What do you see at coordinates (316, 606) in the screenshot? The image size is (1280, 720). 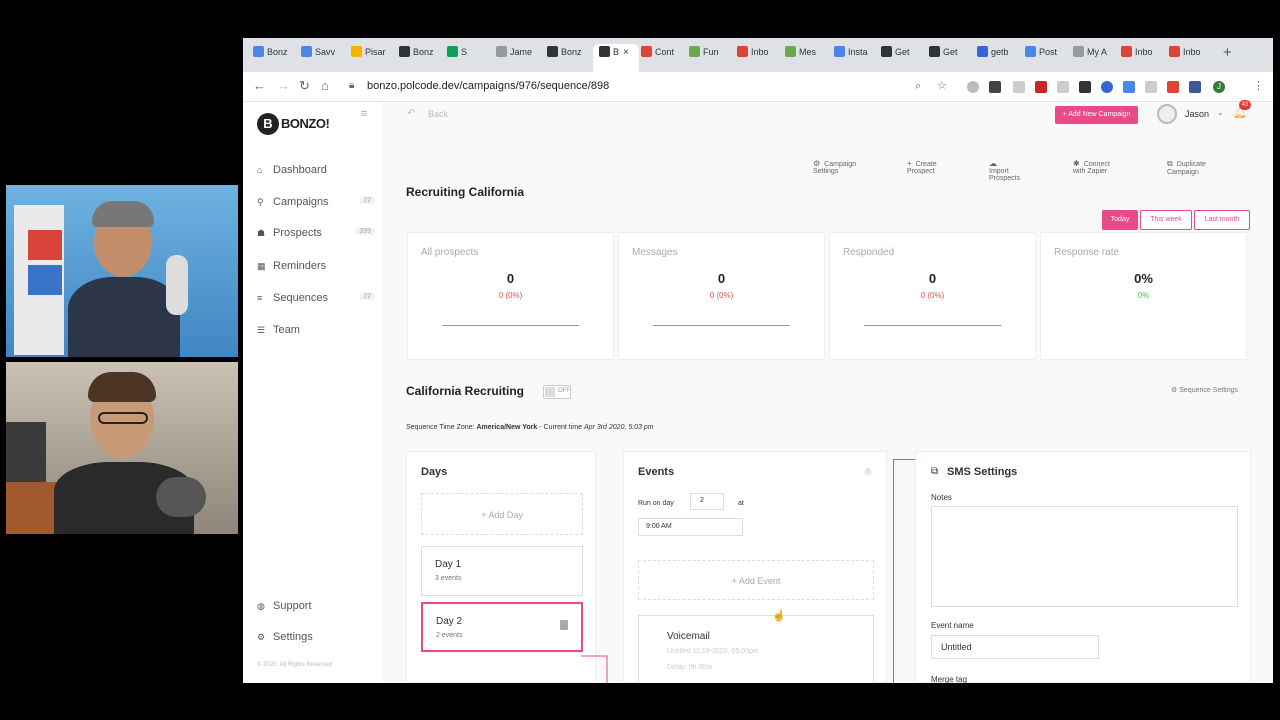 I see `sidebar-item-support: ◍ Support` at bounding box center [316, 606].